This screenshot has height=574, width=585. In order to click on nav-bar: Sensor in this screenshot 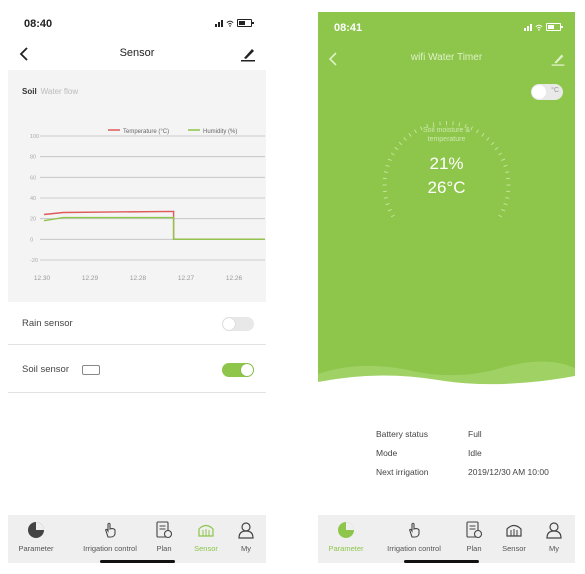, I will do `click(137, 55)`.